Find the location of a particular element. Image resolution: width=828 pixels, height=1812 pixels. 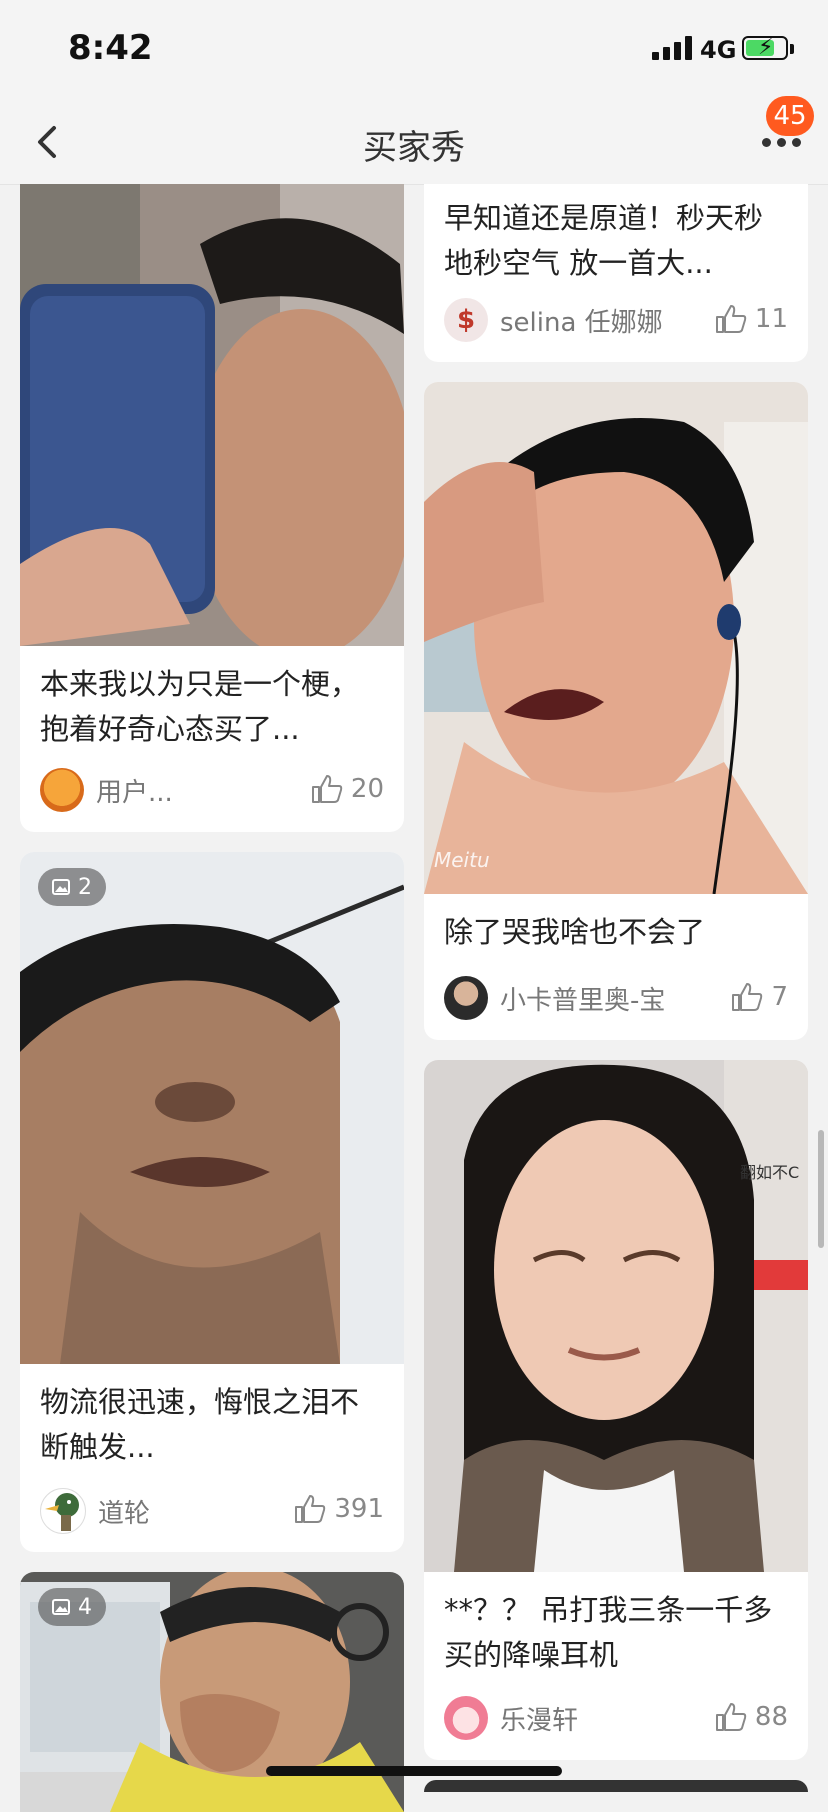

status-time: 8:42 is located at coordinates (110, 48).